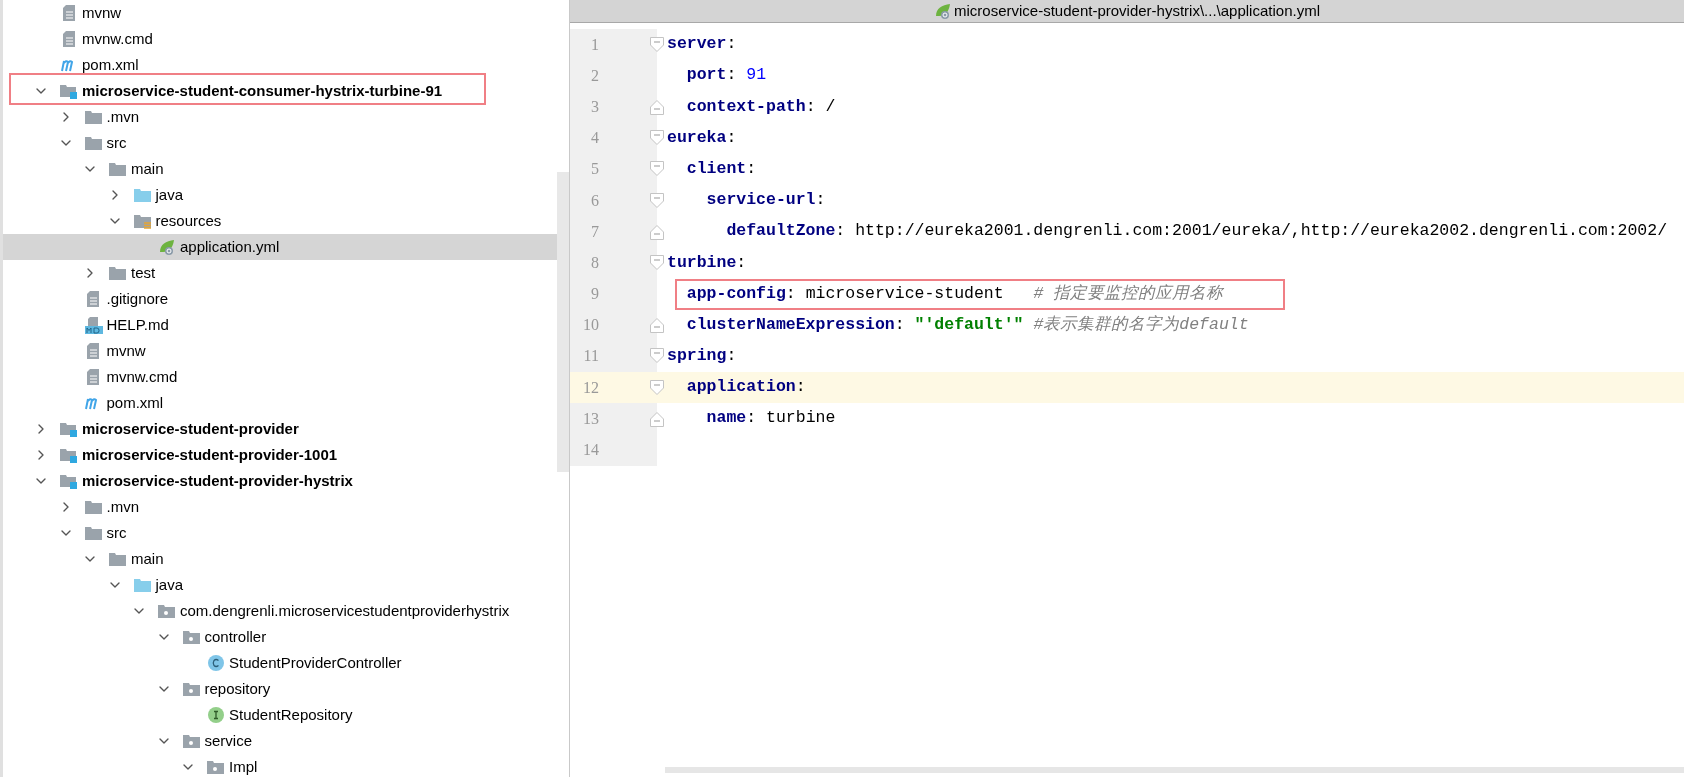 The image size is (1684, 777). Describe the element at coordinates (721, 168) in the screenshot. I see `code-line: client:` at that location.